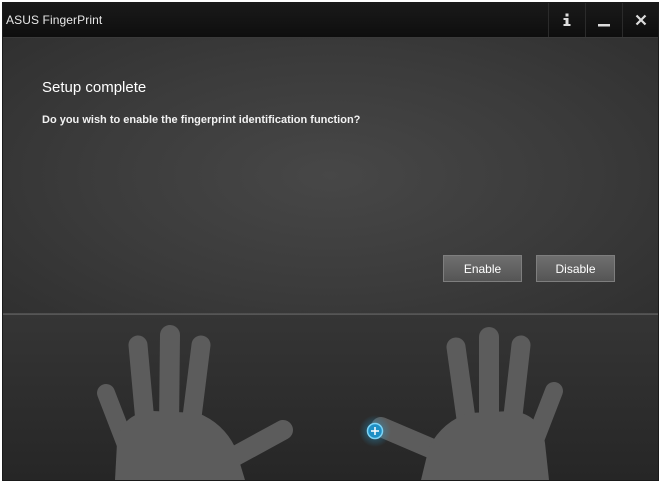 The height and width of the screenshot is (483, 661). I want to click on info-icon, so click(567, 20).